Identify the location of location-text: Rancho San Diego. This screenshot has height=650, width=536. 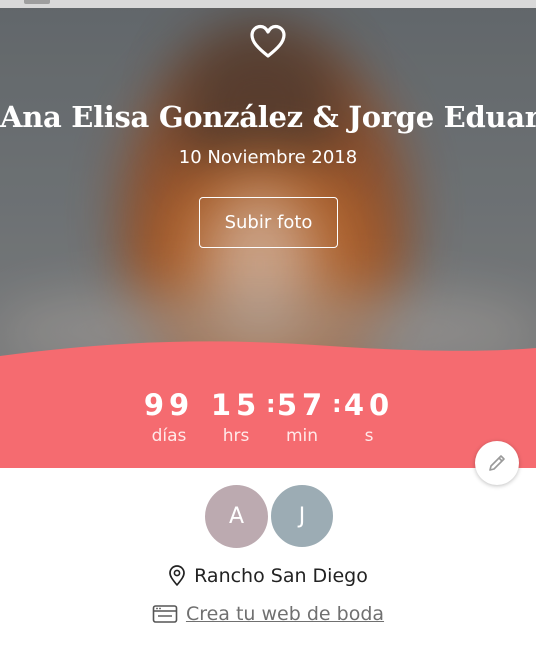
(281, 576).